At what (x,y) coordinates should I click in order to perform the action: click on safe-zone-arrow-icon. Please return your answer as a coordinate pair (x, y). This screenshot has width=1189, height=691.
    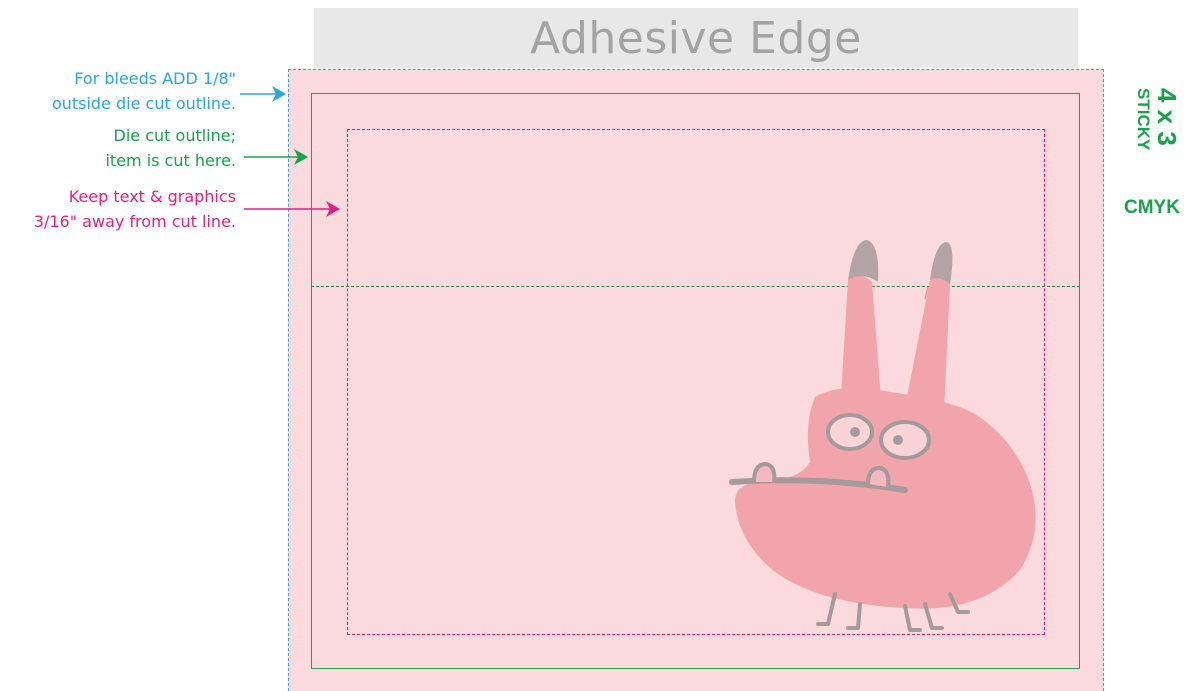
    Looking at the image, I should click on (292, 209).